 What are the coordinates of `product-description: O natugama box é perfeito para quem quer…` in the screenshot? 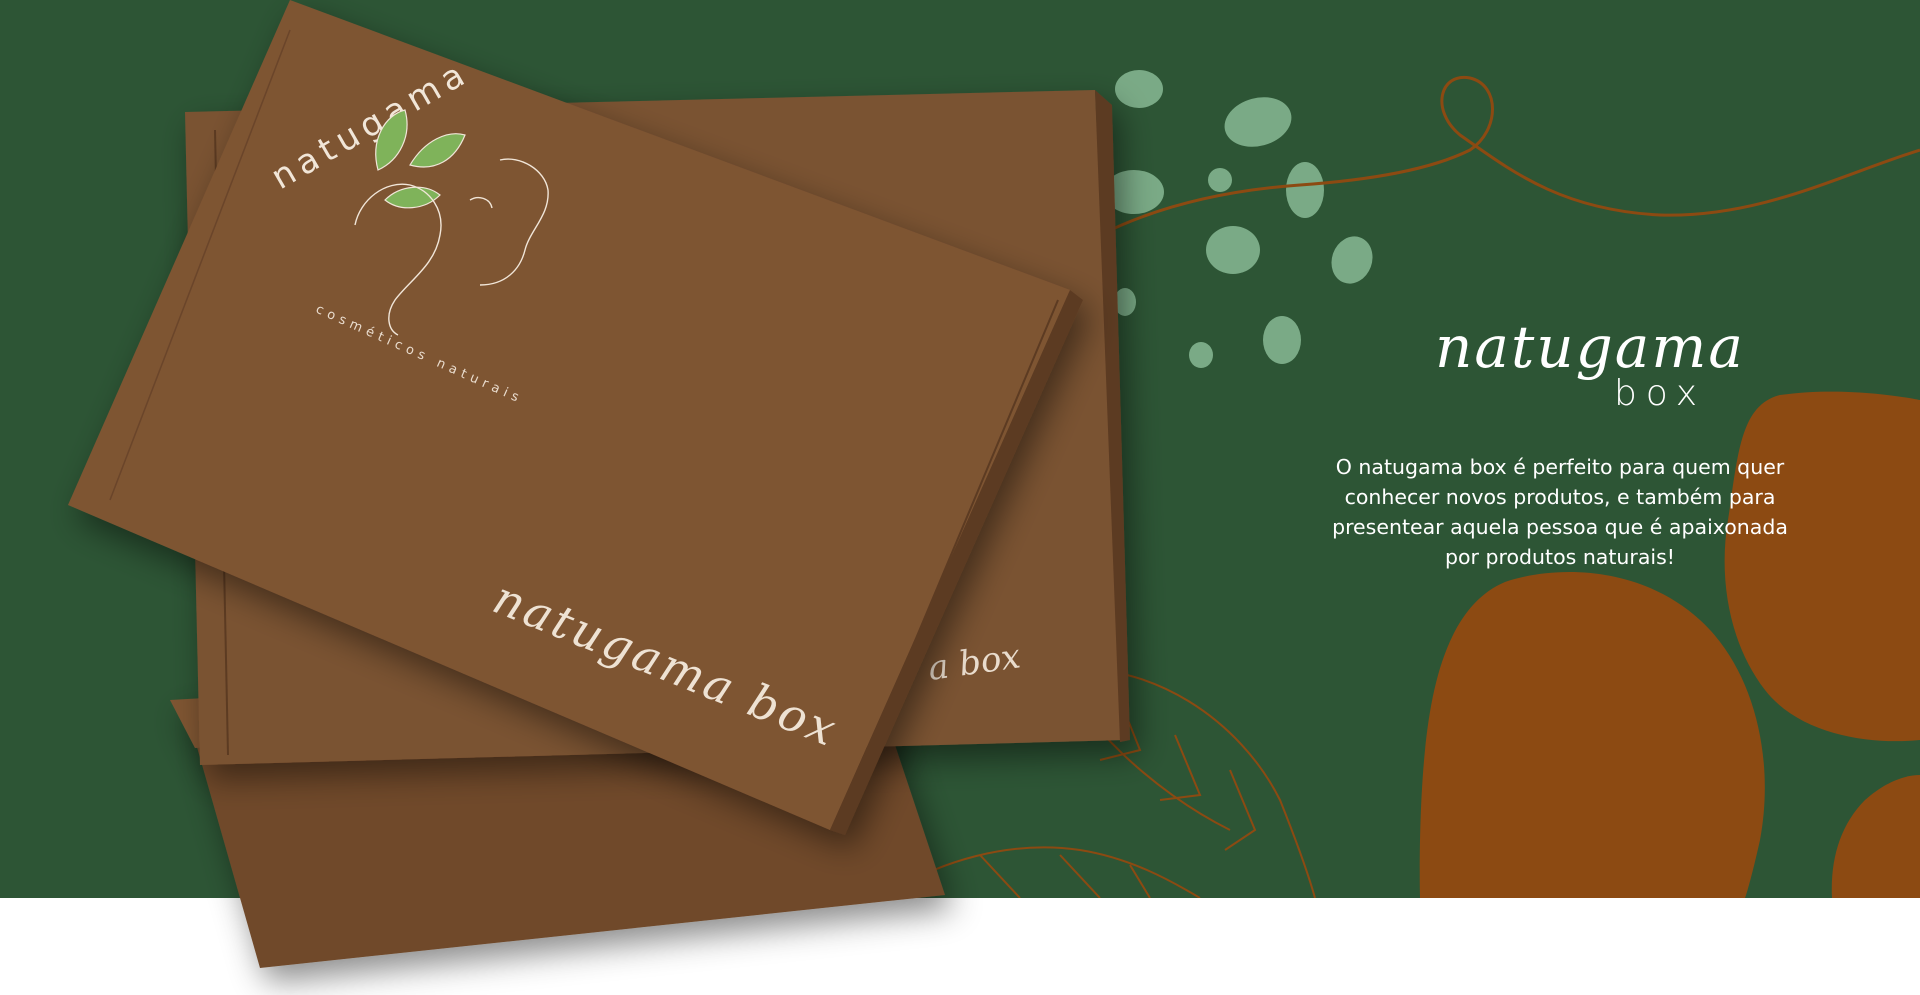 It's located at (1560, 512).